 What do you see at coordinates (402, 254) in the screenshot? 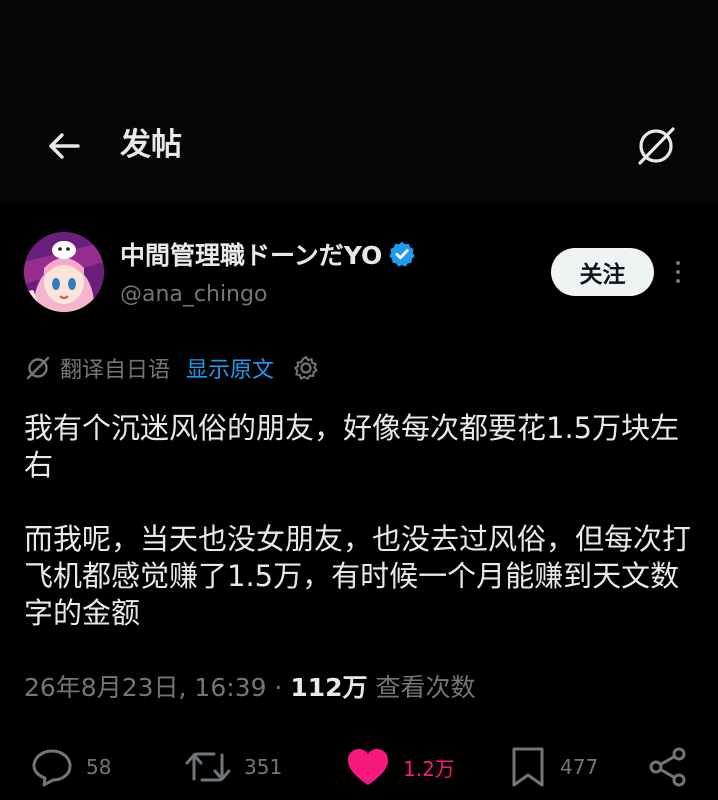
I see `verified-badge-icon` at bounding box center [402, 254].